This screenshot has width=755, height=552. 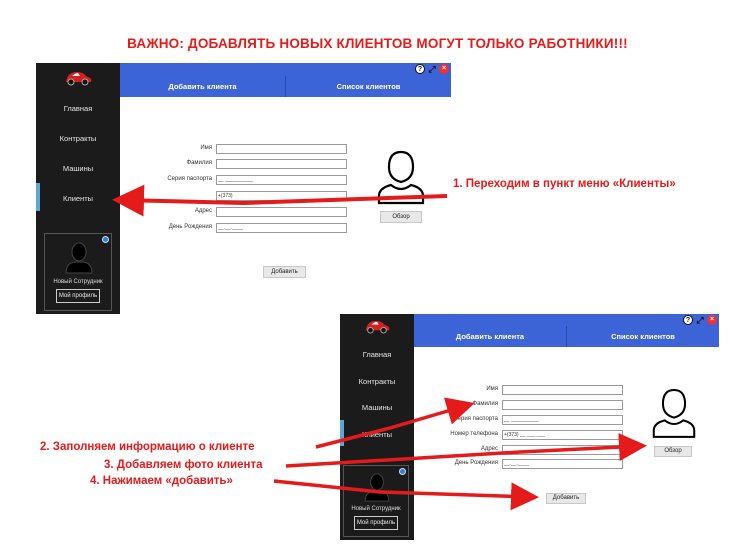 I want to click on annotation-step-1: 1. Переходим в пункт меню «Клиенты», so click(x=564, y=184).